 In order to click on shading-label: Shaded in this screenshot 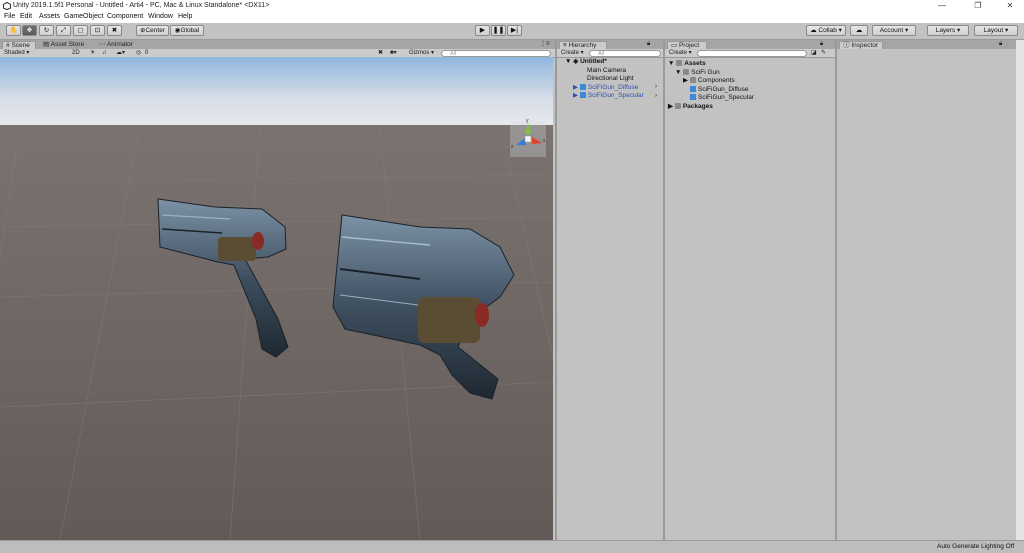, I will do `click(14, 53)`.